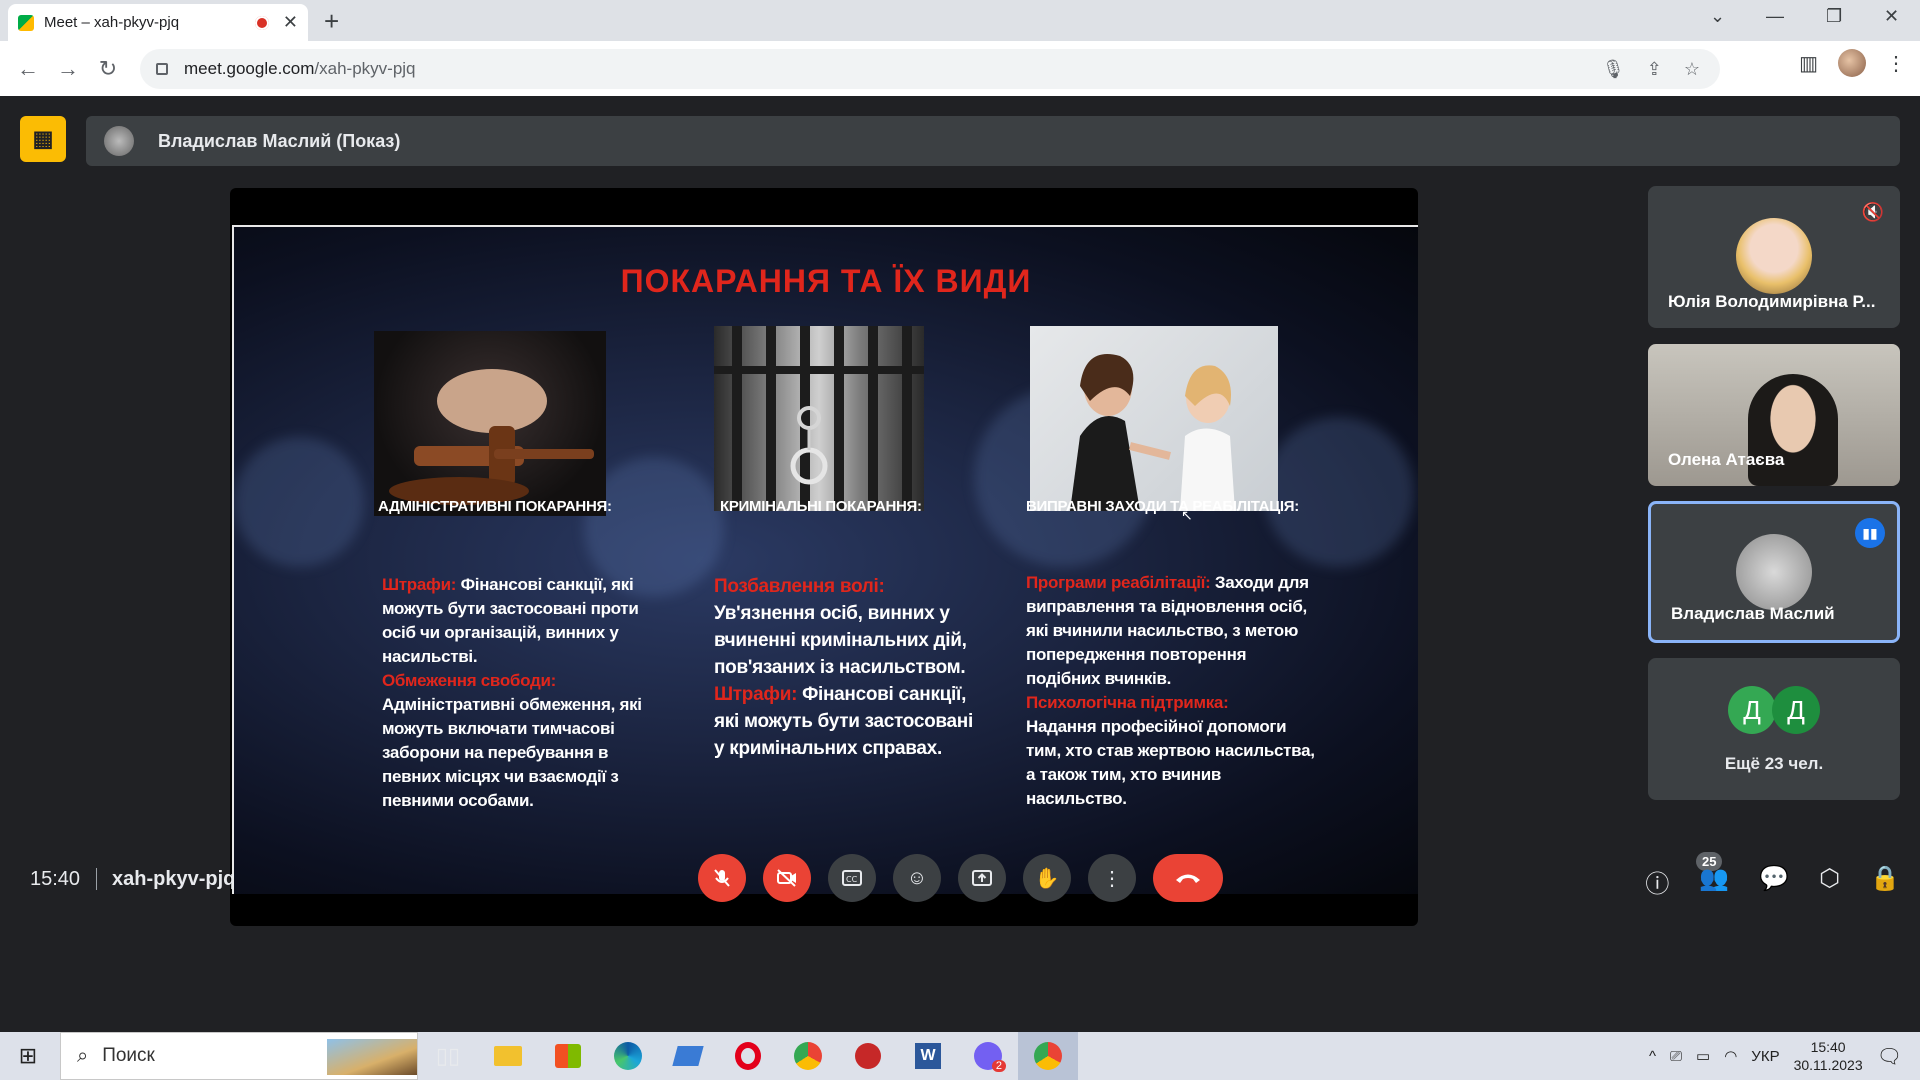 This screenshot has width=1920, height=1080. Describe the element at coordinates (917, 878) in the screenshot. I see `reactions-button: ☺` at that location.